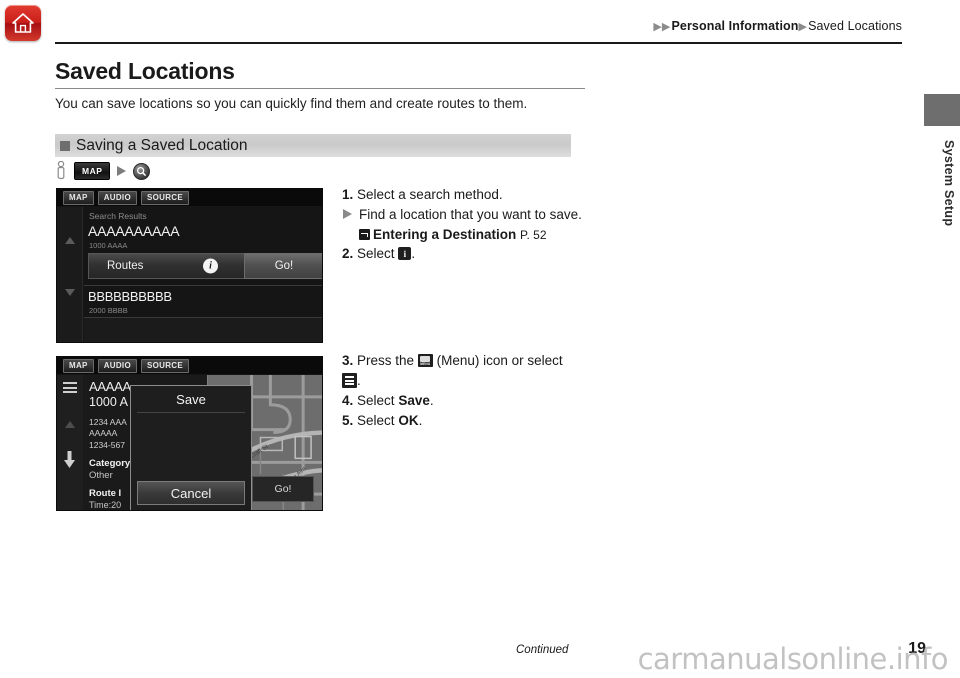 The height and width of the screenshot is (678, 960). I want to click on step-2-text: Select, so click(376, 254).